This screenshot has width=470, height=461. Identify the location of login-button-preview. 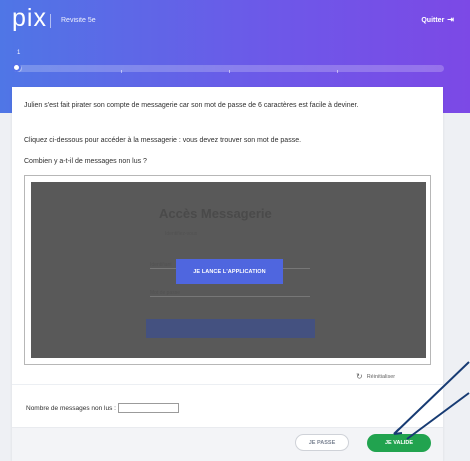
(230, 328).